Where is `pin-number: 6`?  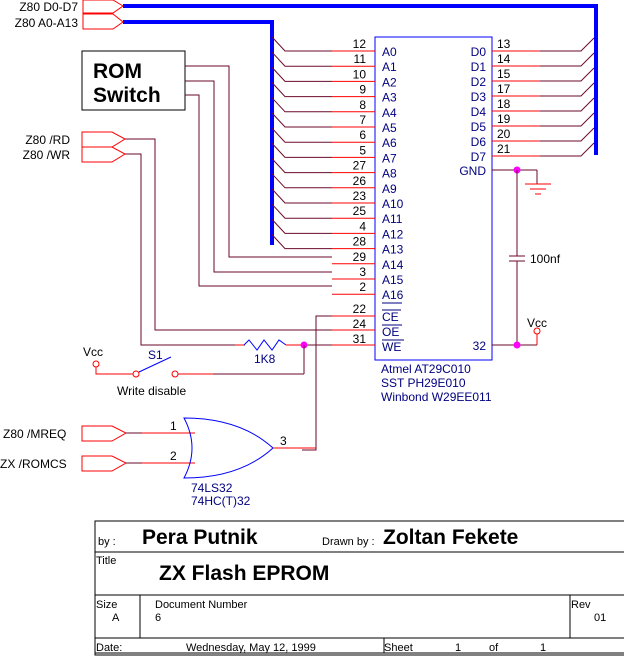 pin-number: 6 is located at coordinates (362, 135).